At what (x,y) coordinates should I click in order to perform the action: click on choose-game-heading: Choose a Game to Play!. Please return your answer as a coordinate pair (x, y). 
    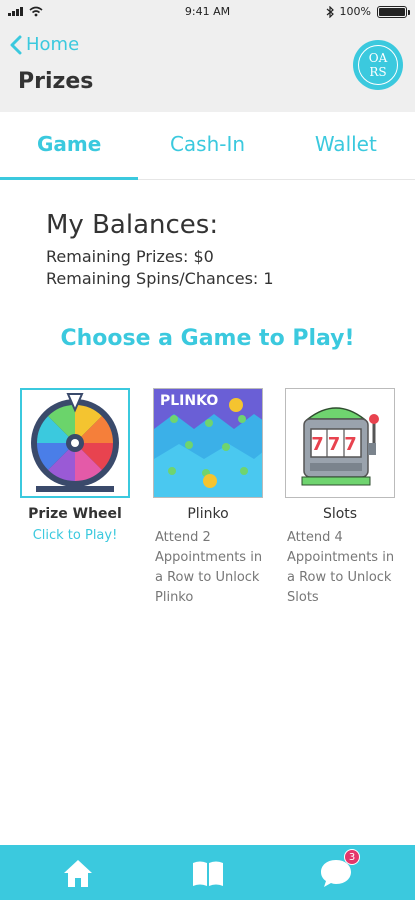
    Looking at the image, I should click on (207, 338).